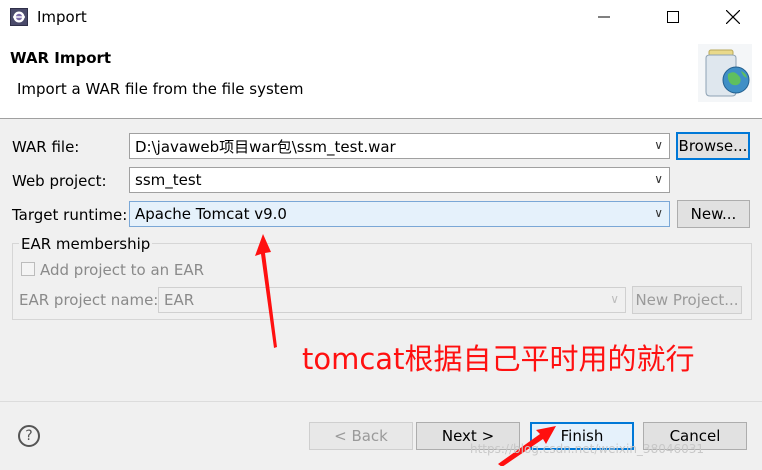  I want to click on web-project-label: Web project:, so click(59, 181).